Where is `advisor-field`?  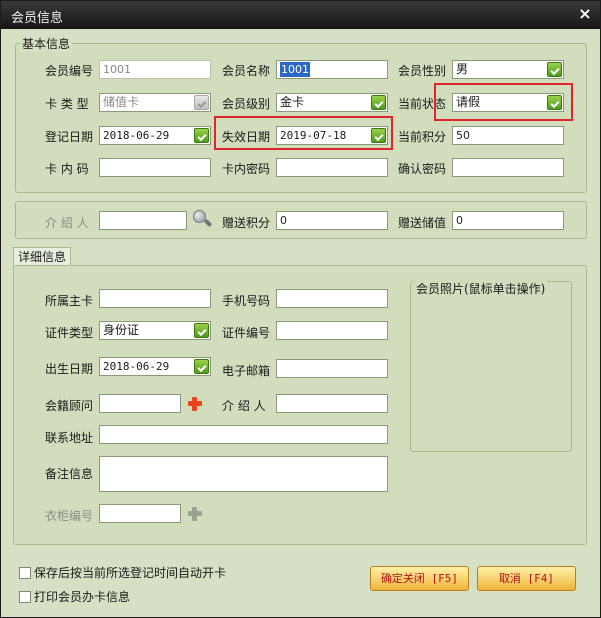 advisor-field is located at coordinates (140, 403).